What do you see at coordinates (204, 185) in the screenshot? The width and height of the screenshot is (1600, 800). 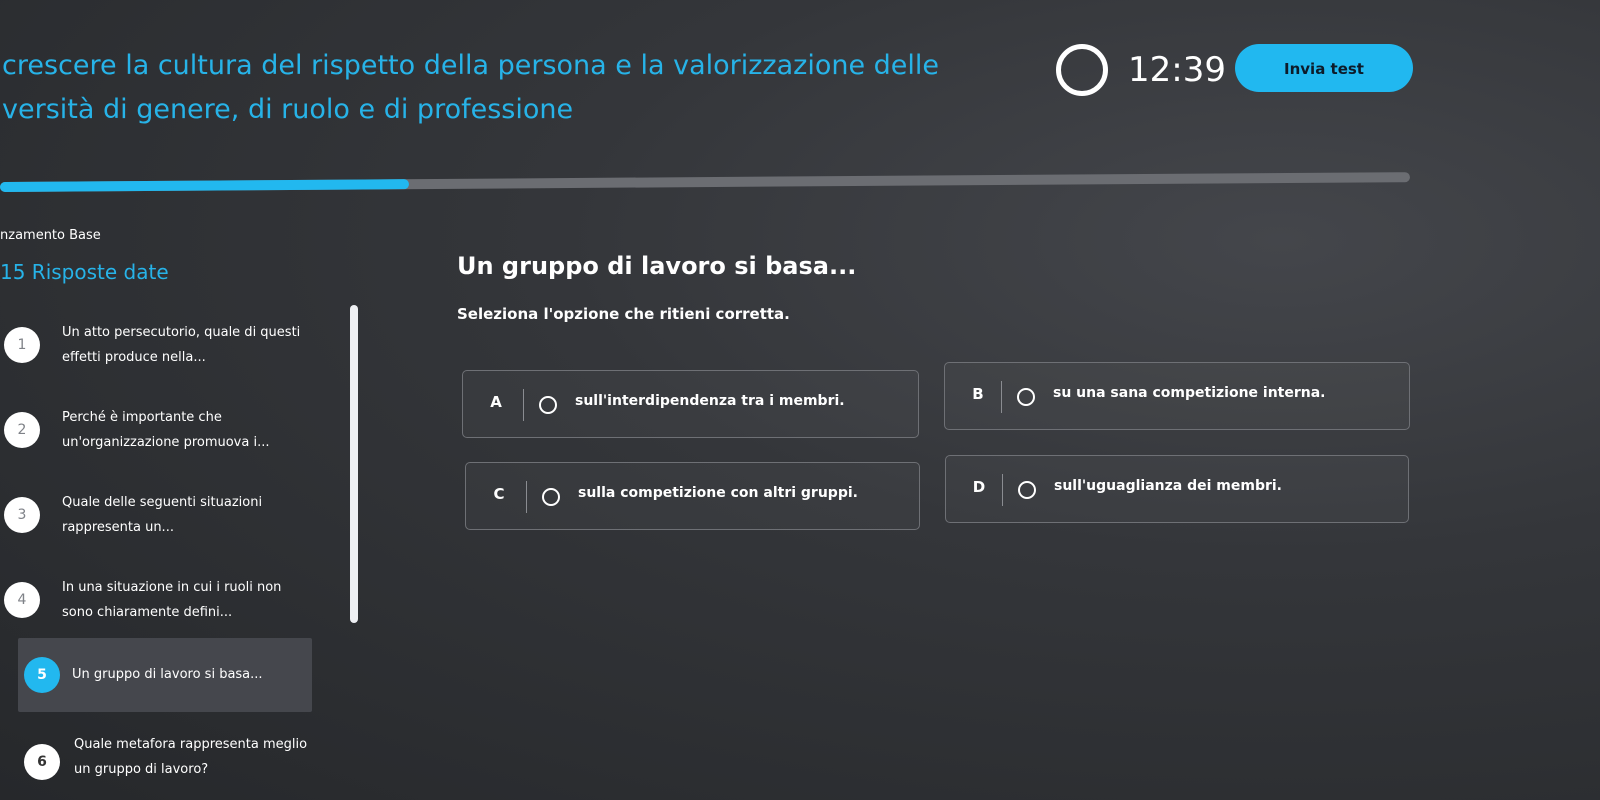 I see `progress-bar-fill` at bounding box center [204, 185].